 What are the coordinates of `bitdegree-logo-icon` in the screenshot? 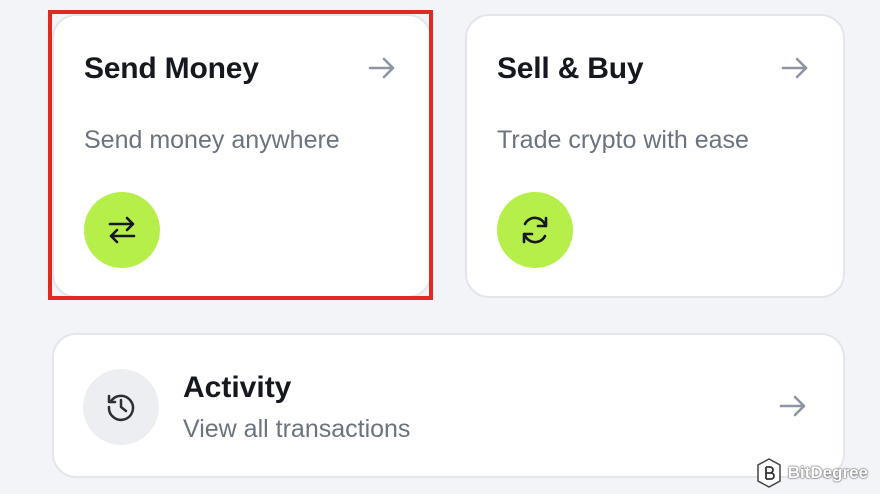 It's located at (768, 473).